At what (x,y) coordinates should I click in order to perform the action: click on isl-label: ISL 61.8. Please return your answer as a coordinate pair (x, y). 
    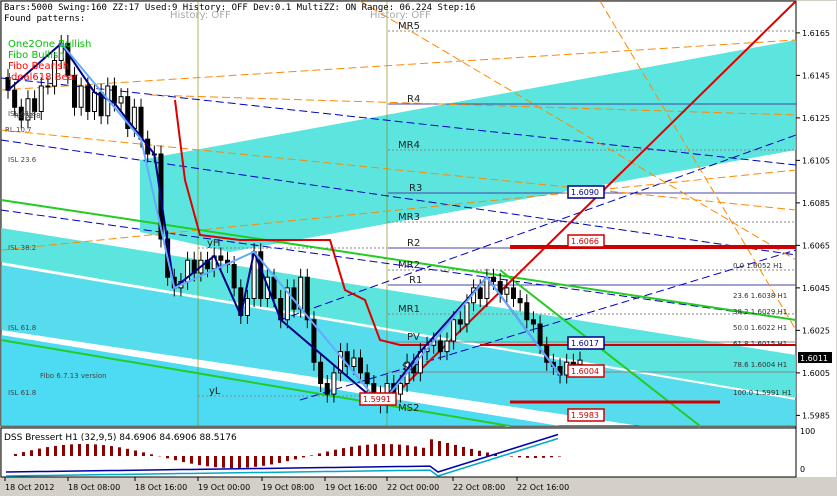
    Looking at the image, I should click on (22, 328).